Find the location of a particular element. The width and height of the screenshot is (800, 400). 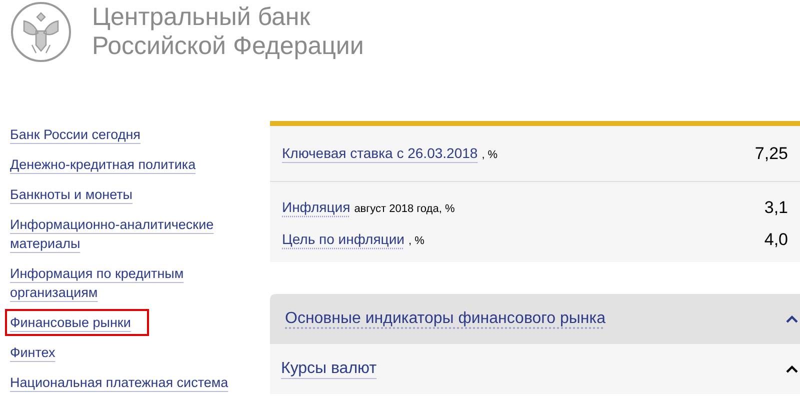

indicator-note: август 2018 года, % is located at coordinates (404, 210).